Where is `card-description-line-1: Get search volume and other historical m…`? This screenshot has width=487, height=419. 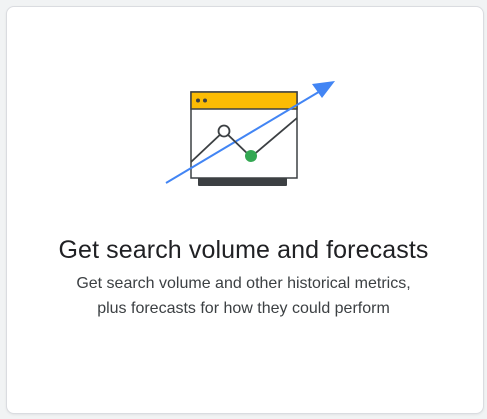
card-description-line-1: Get search volume and other historical m… is located at coordinates (243, 283).